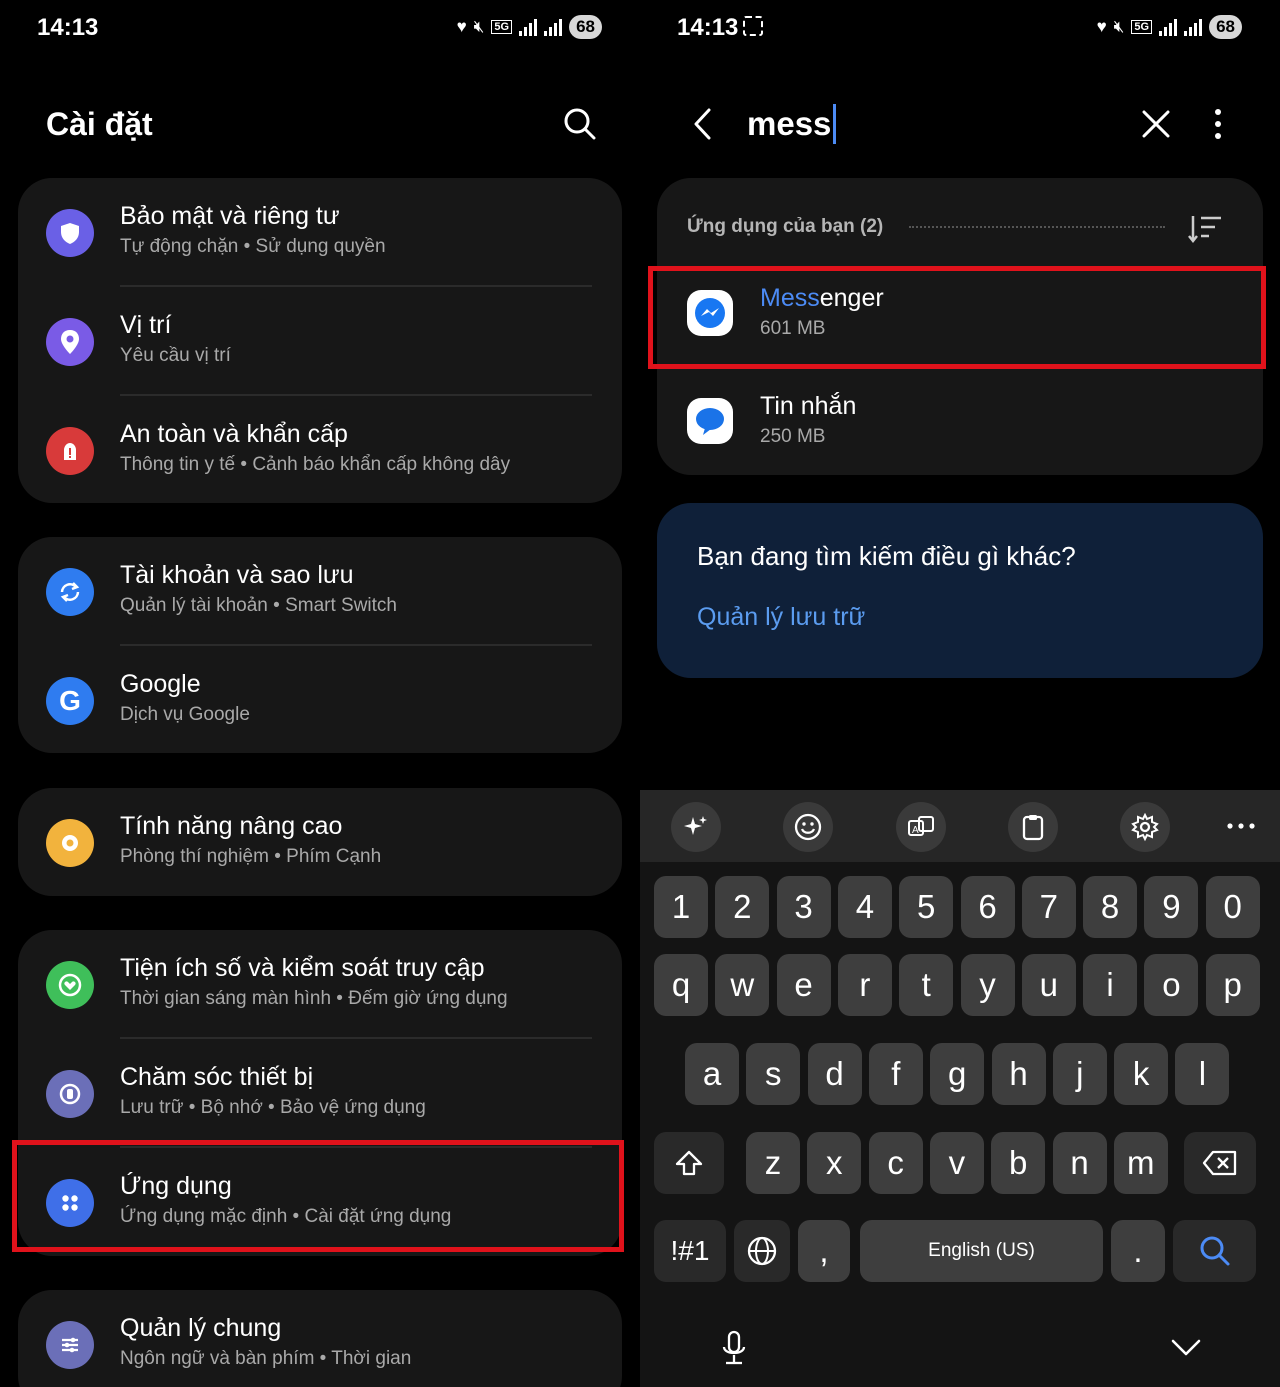 The image size is (1280, 1387). I want to click on svg-text: A, so click(915, 830).